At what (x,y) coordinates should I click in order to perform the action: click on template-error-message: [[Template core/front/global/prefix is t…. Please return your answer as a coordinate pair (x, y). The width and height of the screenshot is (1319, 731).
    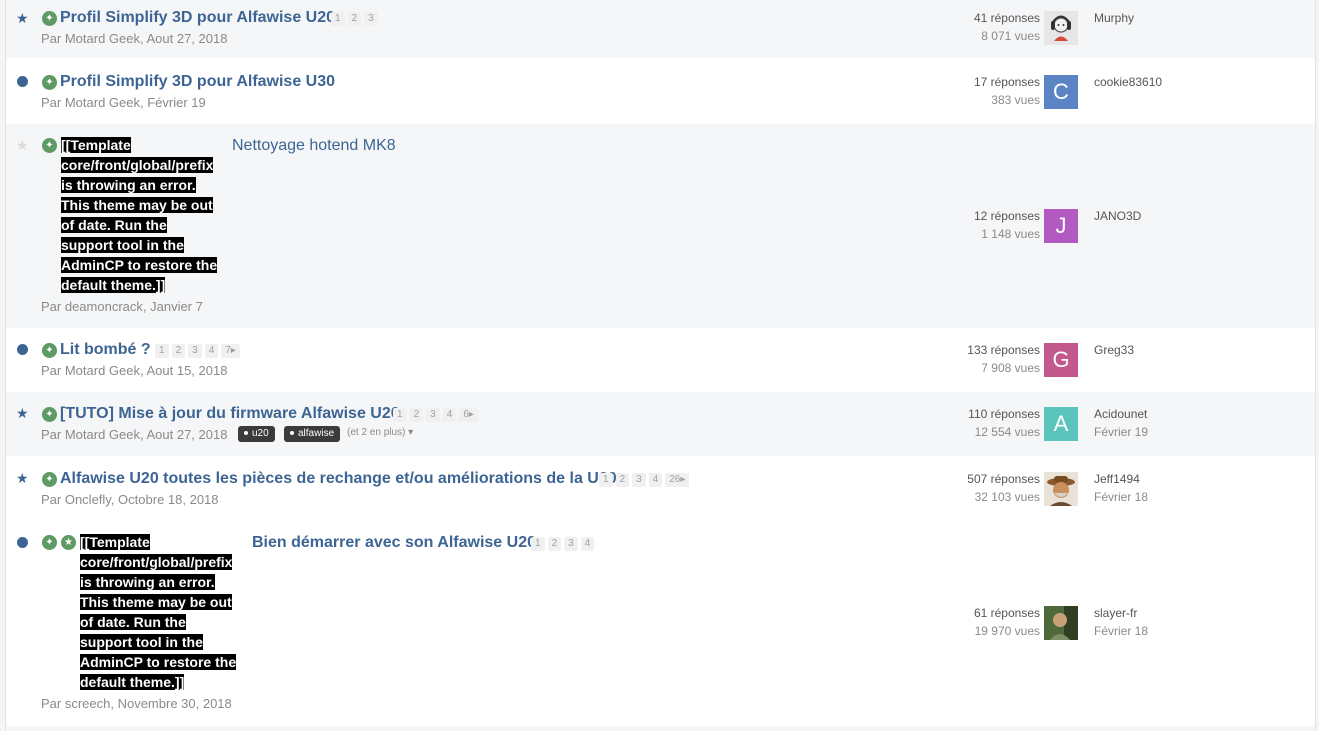
    Looking at the image, I should click on (170, 612).